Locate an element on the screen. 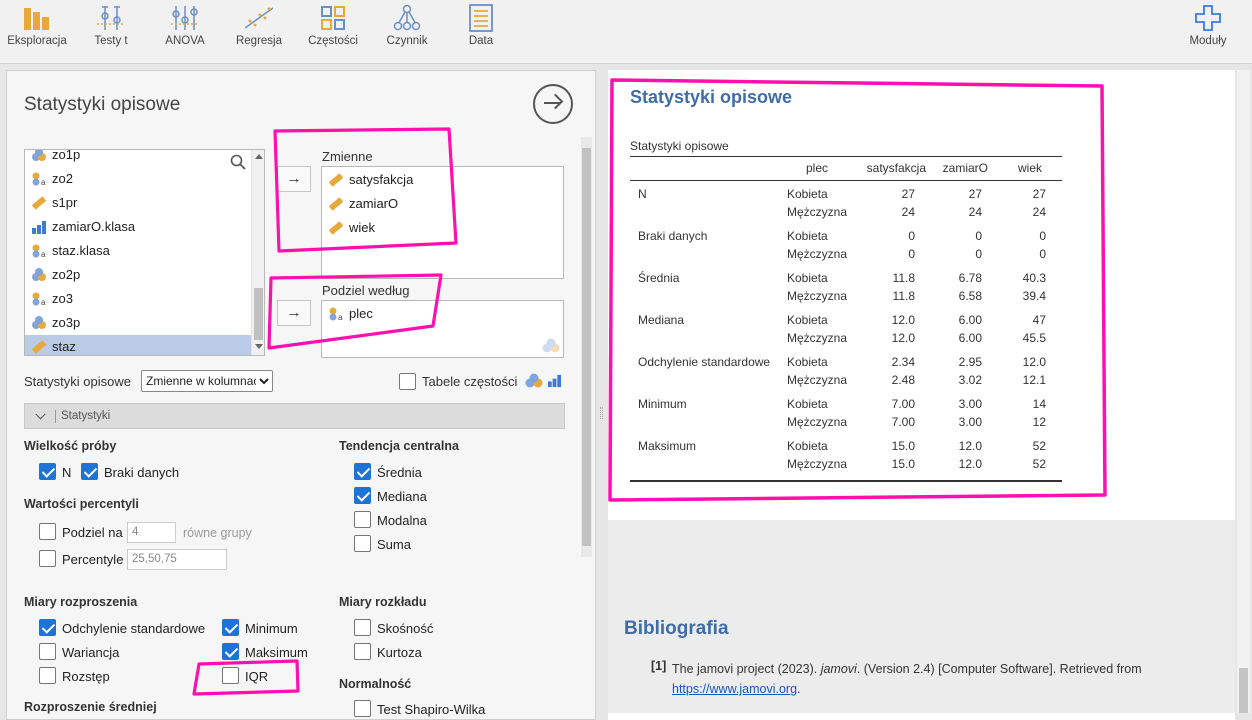 This screenshot has width=1252, height=720. bibliography-title: Bibliografia is located at coordinates (676, 628).